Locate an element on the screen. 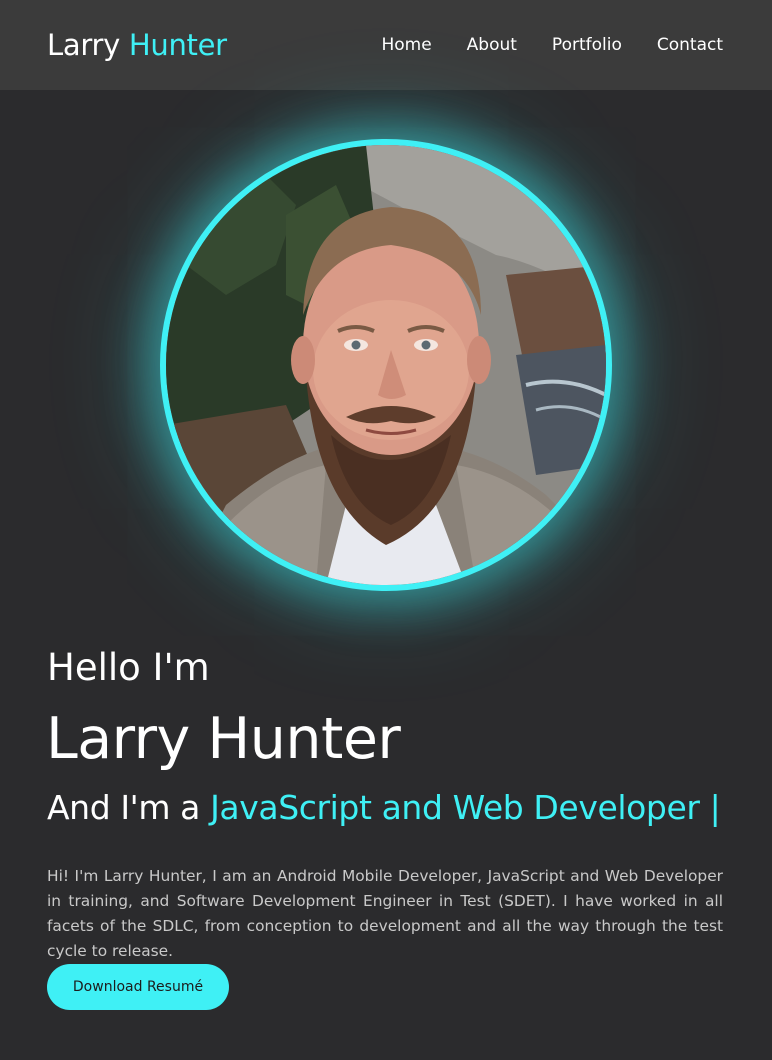  nav-about-link: About is located at coordinates (492, 45).